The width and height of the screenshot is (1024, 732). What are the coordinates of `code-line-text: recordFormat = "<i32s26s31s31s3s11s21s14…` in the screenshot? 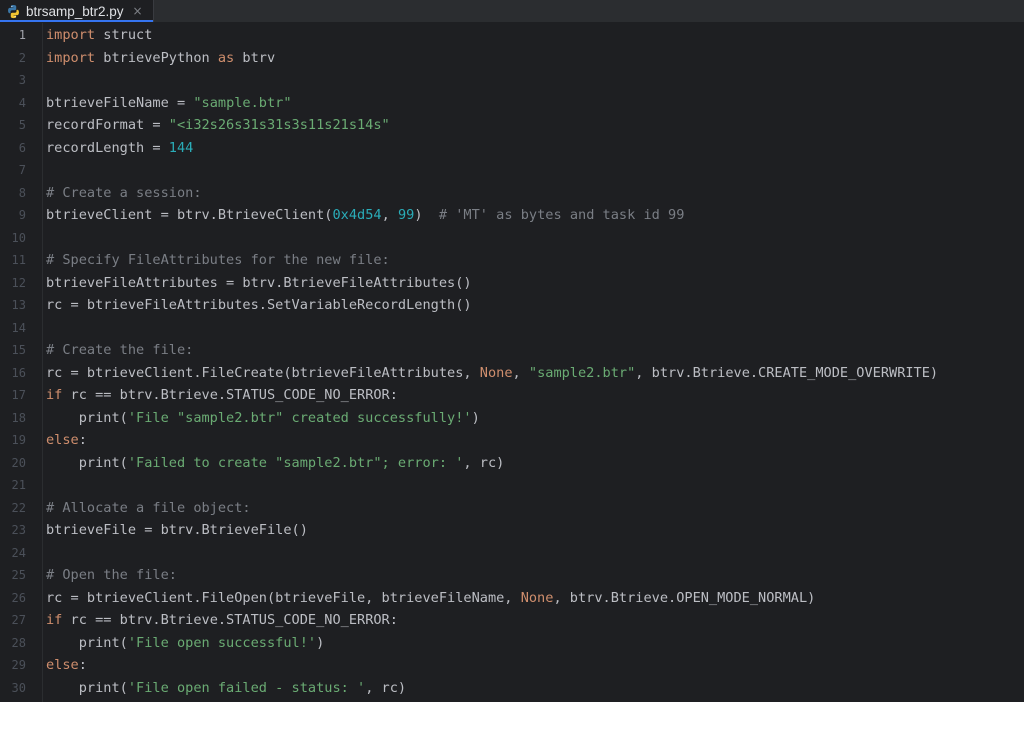 It's located at (218, 125).